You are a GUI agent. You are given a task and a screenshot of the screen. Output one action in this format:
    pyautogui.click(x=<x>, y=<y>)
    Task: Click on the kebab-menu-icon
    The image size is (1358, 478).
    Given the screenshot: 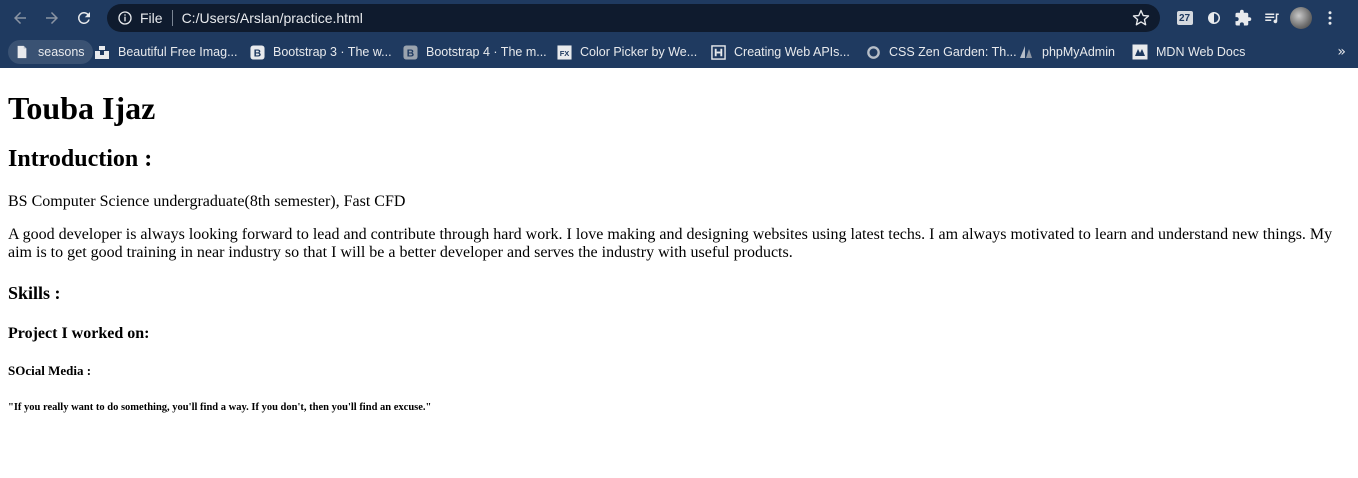 What is the action you would take?
    pyautogui.click(x=1329, y=18)
    